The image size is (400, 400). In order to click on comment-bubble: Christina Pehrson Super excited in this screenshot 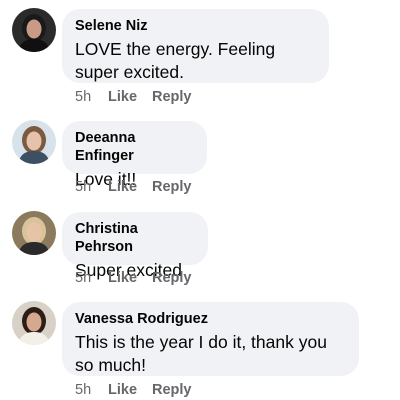, I will do `click(135, 246)`.